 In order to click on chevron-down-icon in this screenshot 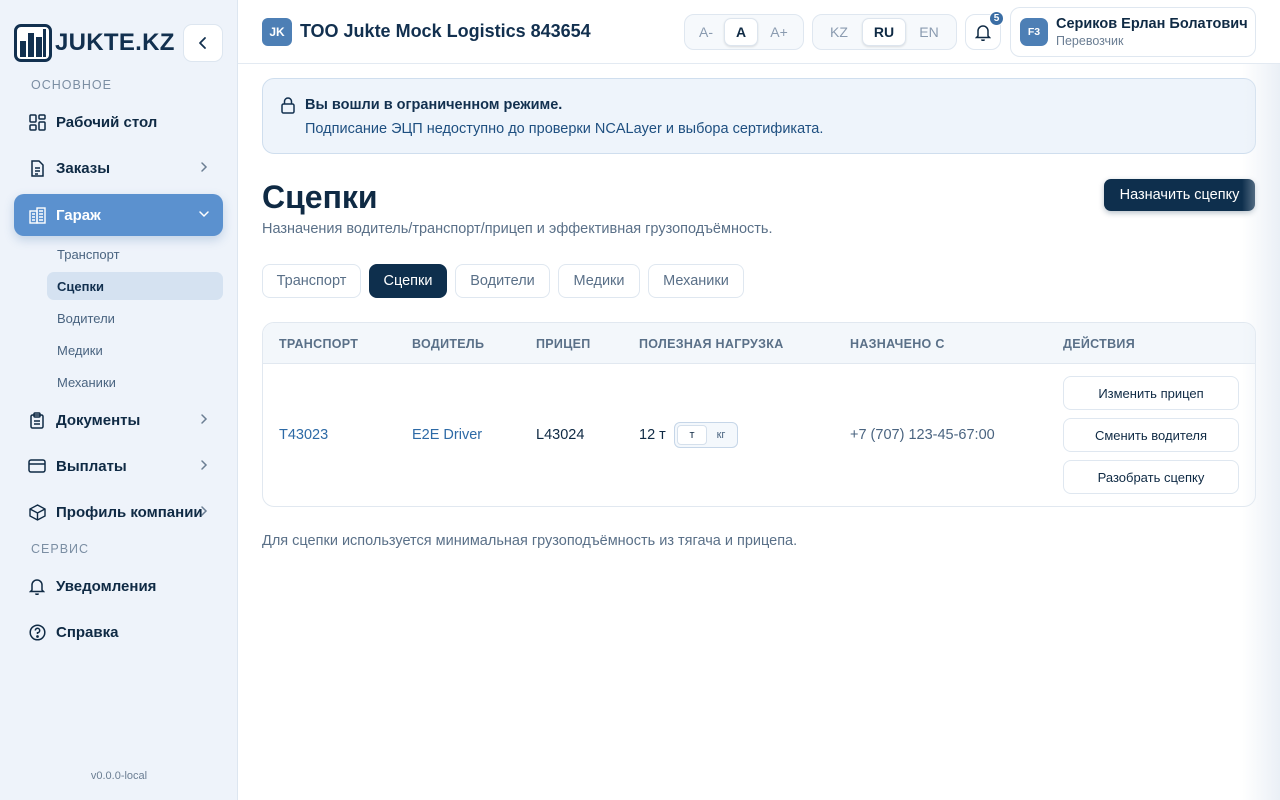, I will do `click(204, 214)`.